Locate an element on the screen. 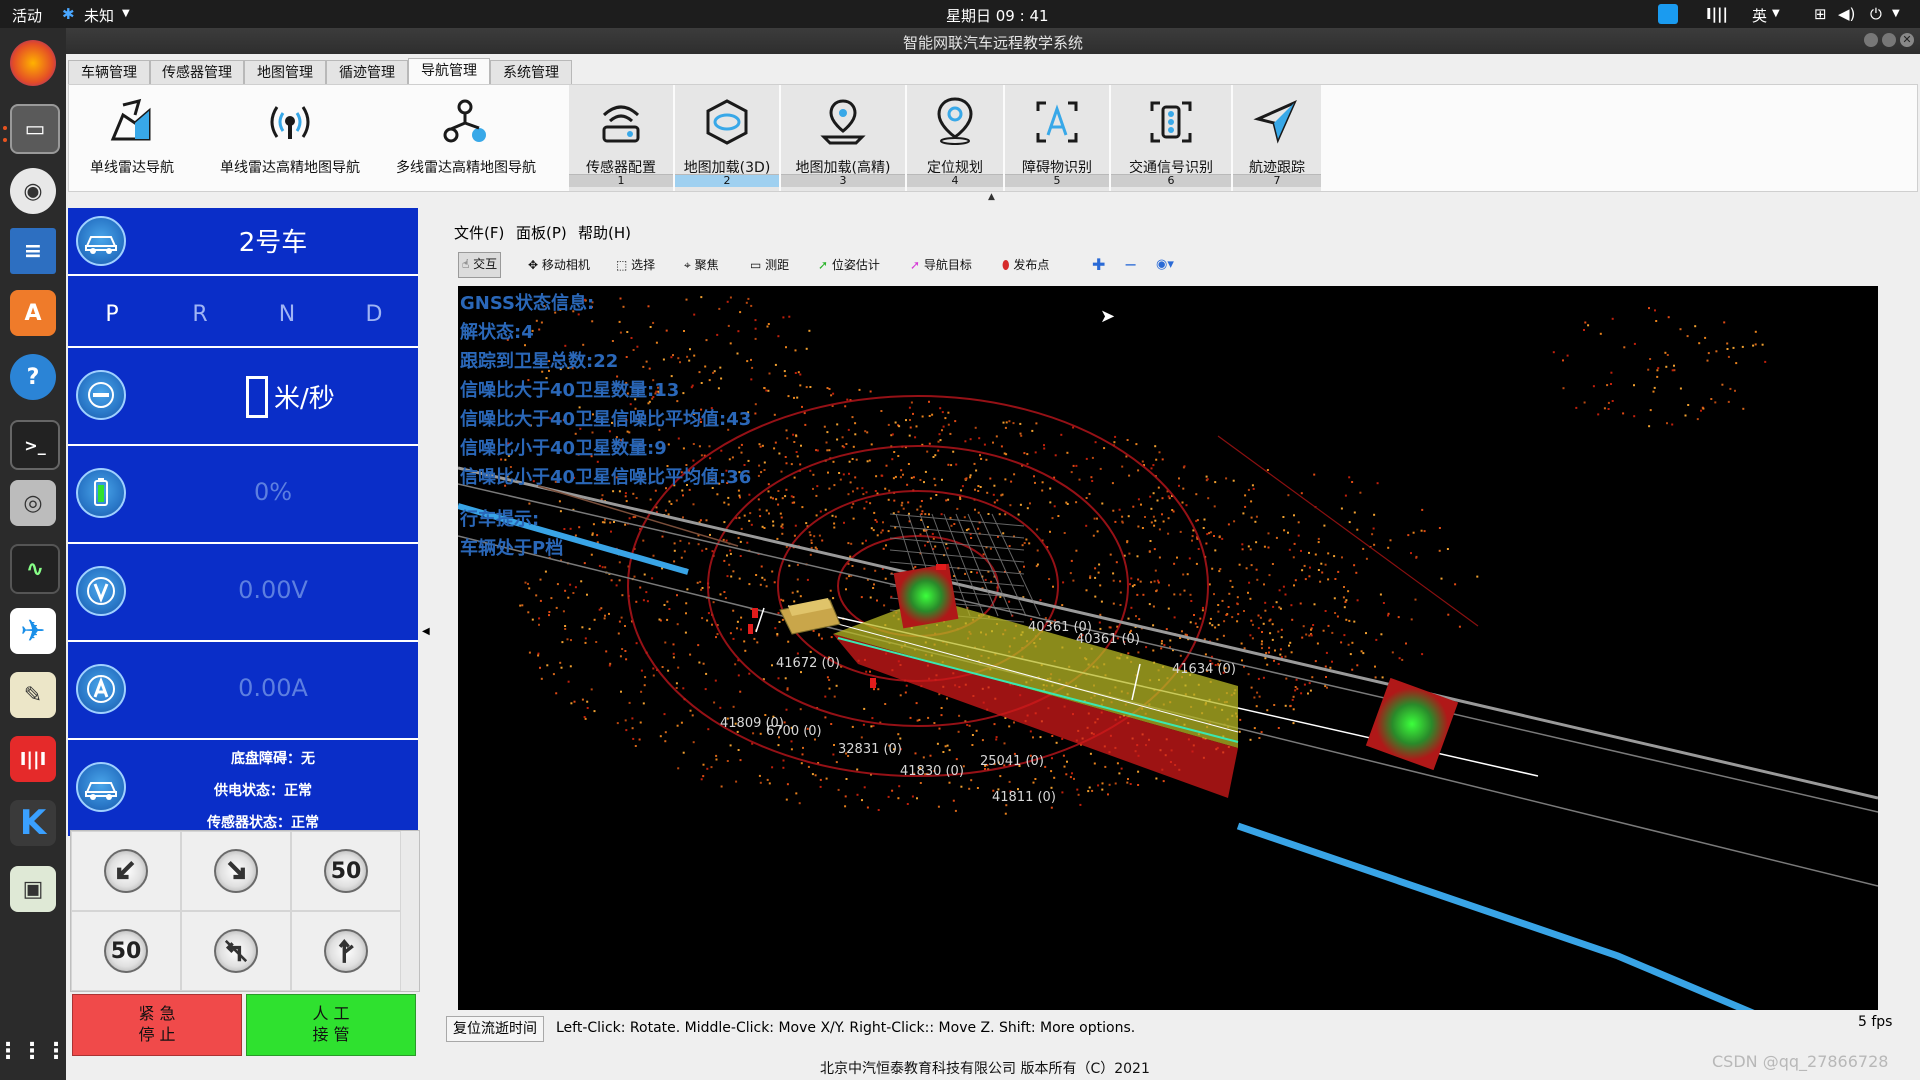  tool-properties-icon: ◉▾ is located at coordinates (1165, 265).